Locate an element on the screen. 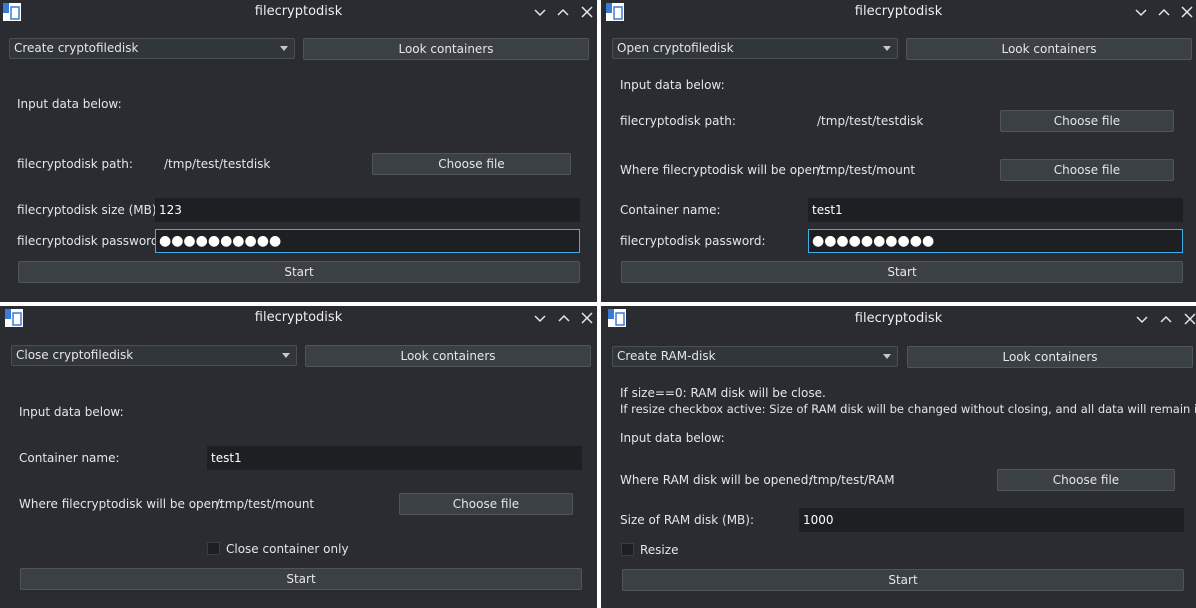 This screenshot has width=1196, height=608. choose-mount-button: Choose file is located at coordinates (1087, 170).